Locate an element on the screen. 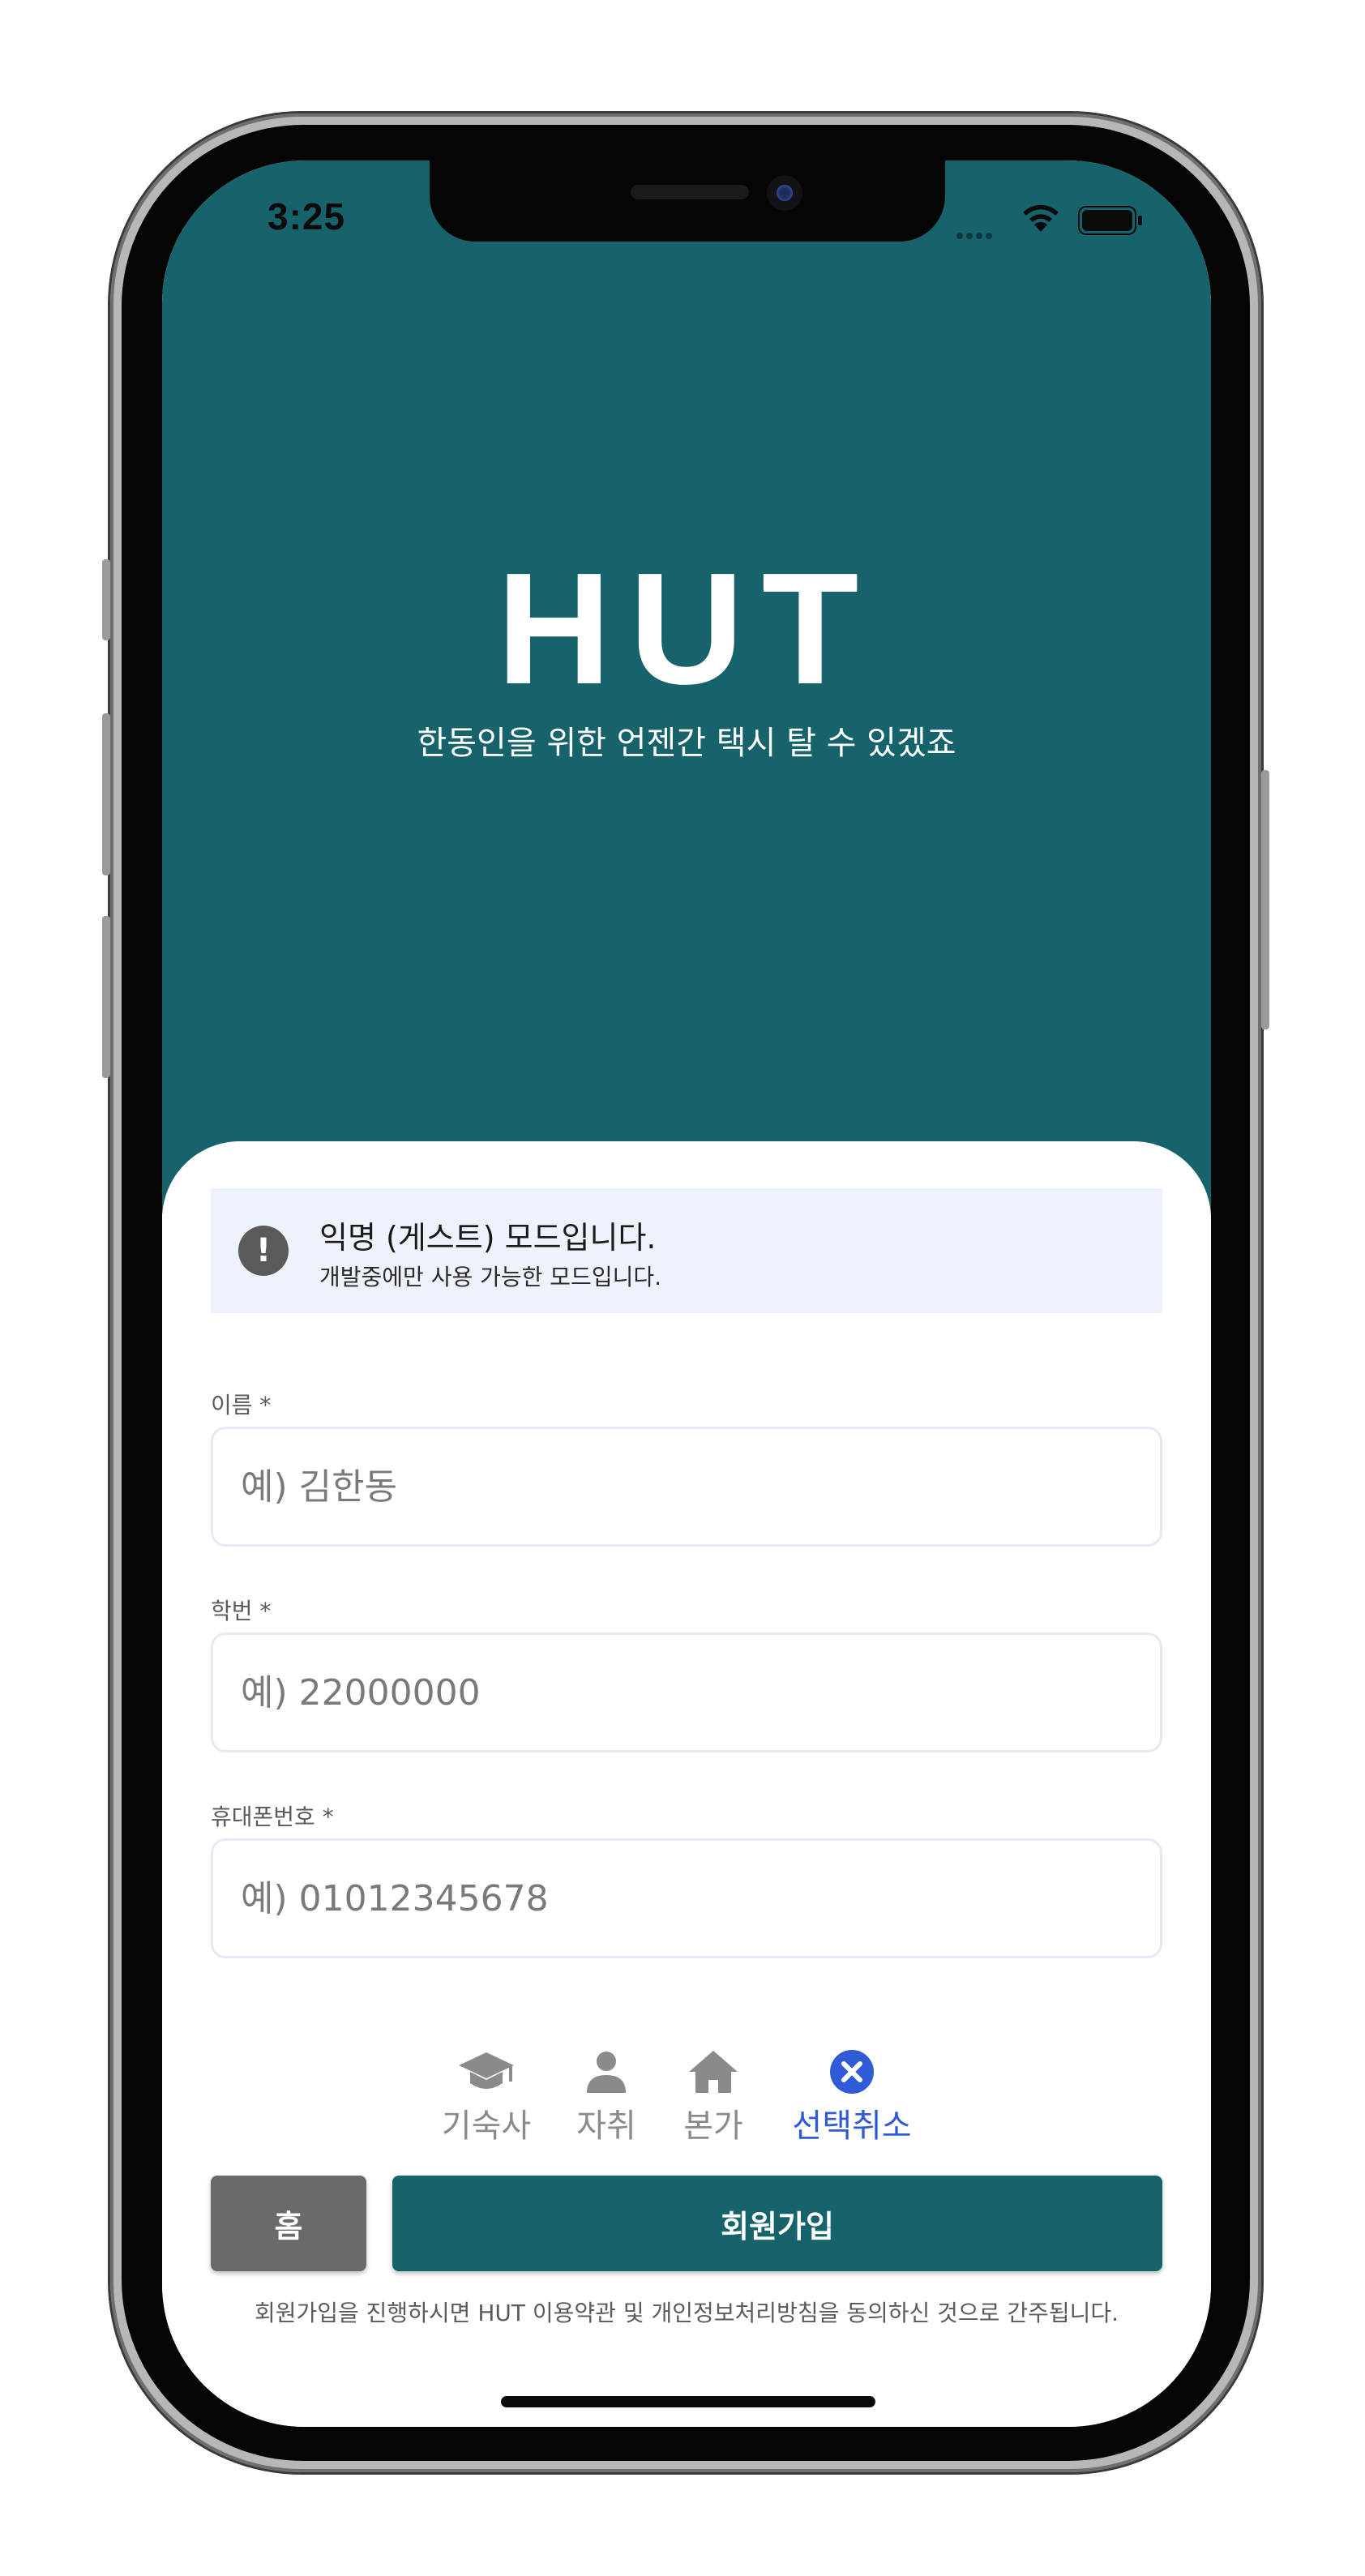 The image size is (1365, 2576). power-button is located at coordinates (1265, 899).